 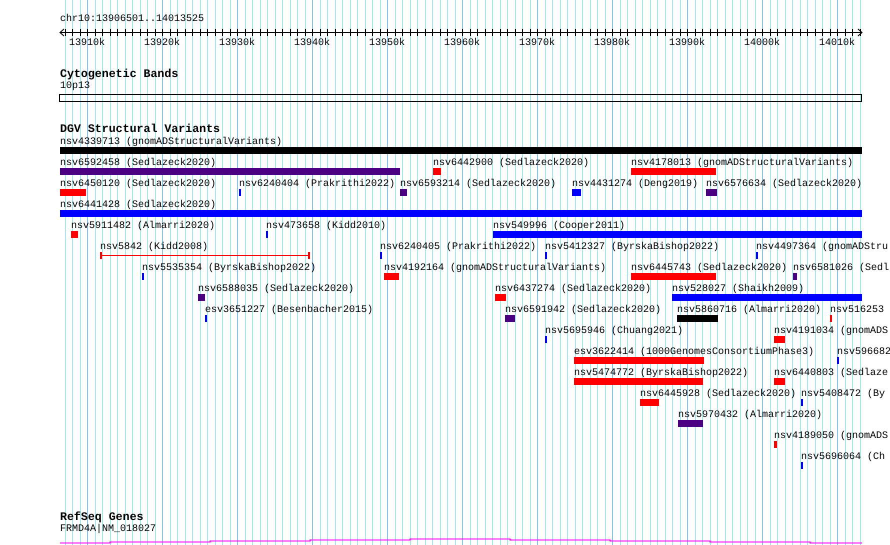 I want to click on ruler-tick-label: 13910k, so click(x=87, y=44).